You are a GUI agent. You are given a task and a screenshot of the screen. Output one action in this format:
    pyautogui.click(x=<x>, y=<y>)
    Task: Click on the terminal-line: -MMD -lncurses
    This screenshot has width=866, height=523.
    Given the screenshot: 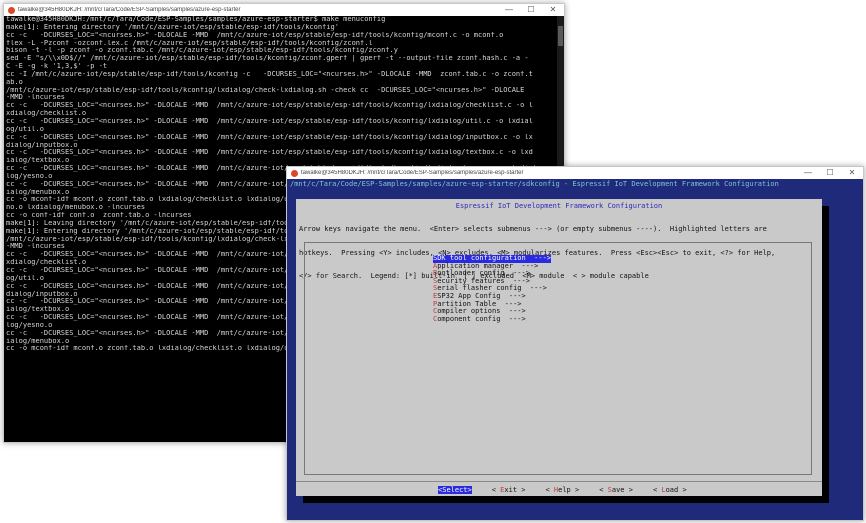 What is the action you would take?
    pyautogui.click(x=36, y=98)
    